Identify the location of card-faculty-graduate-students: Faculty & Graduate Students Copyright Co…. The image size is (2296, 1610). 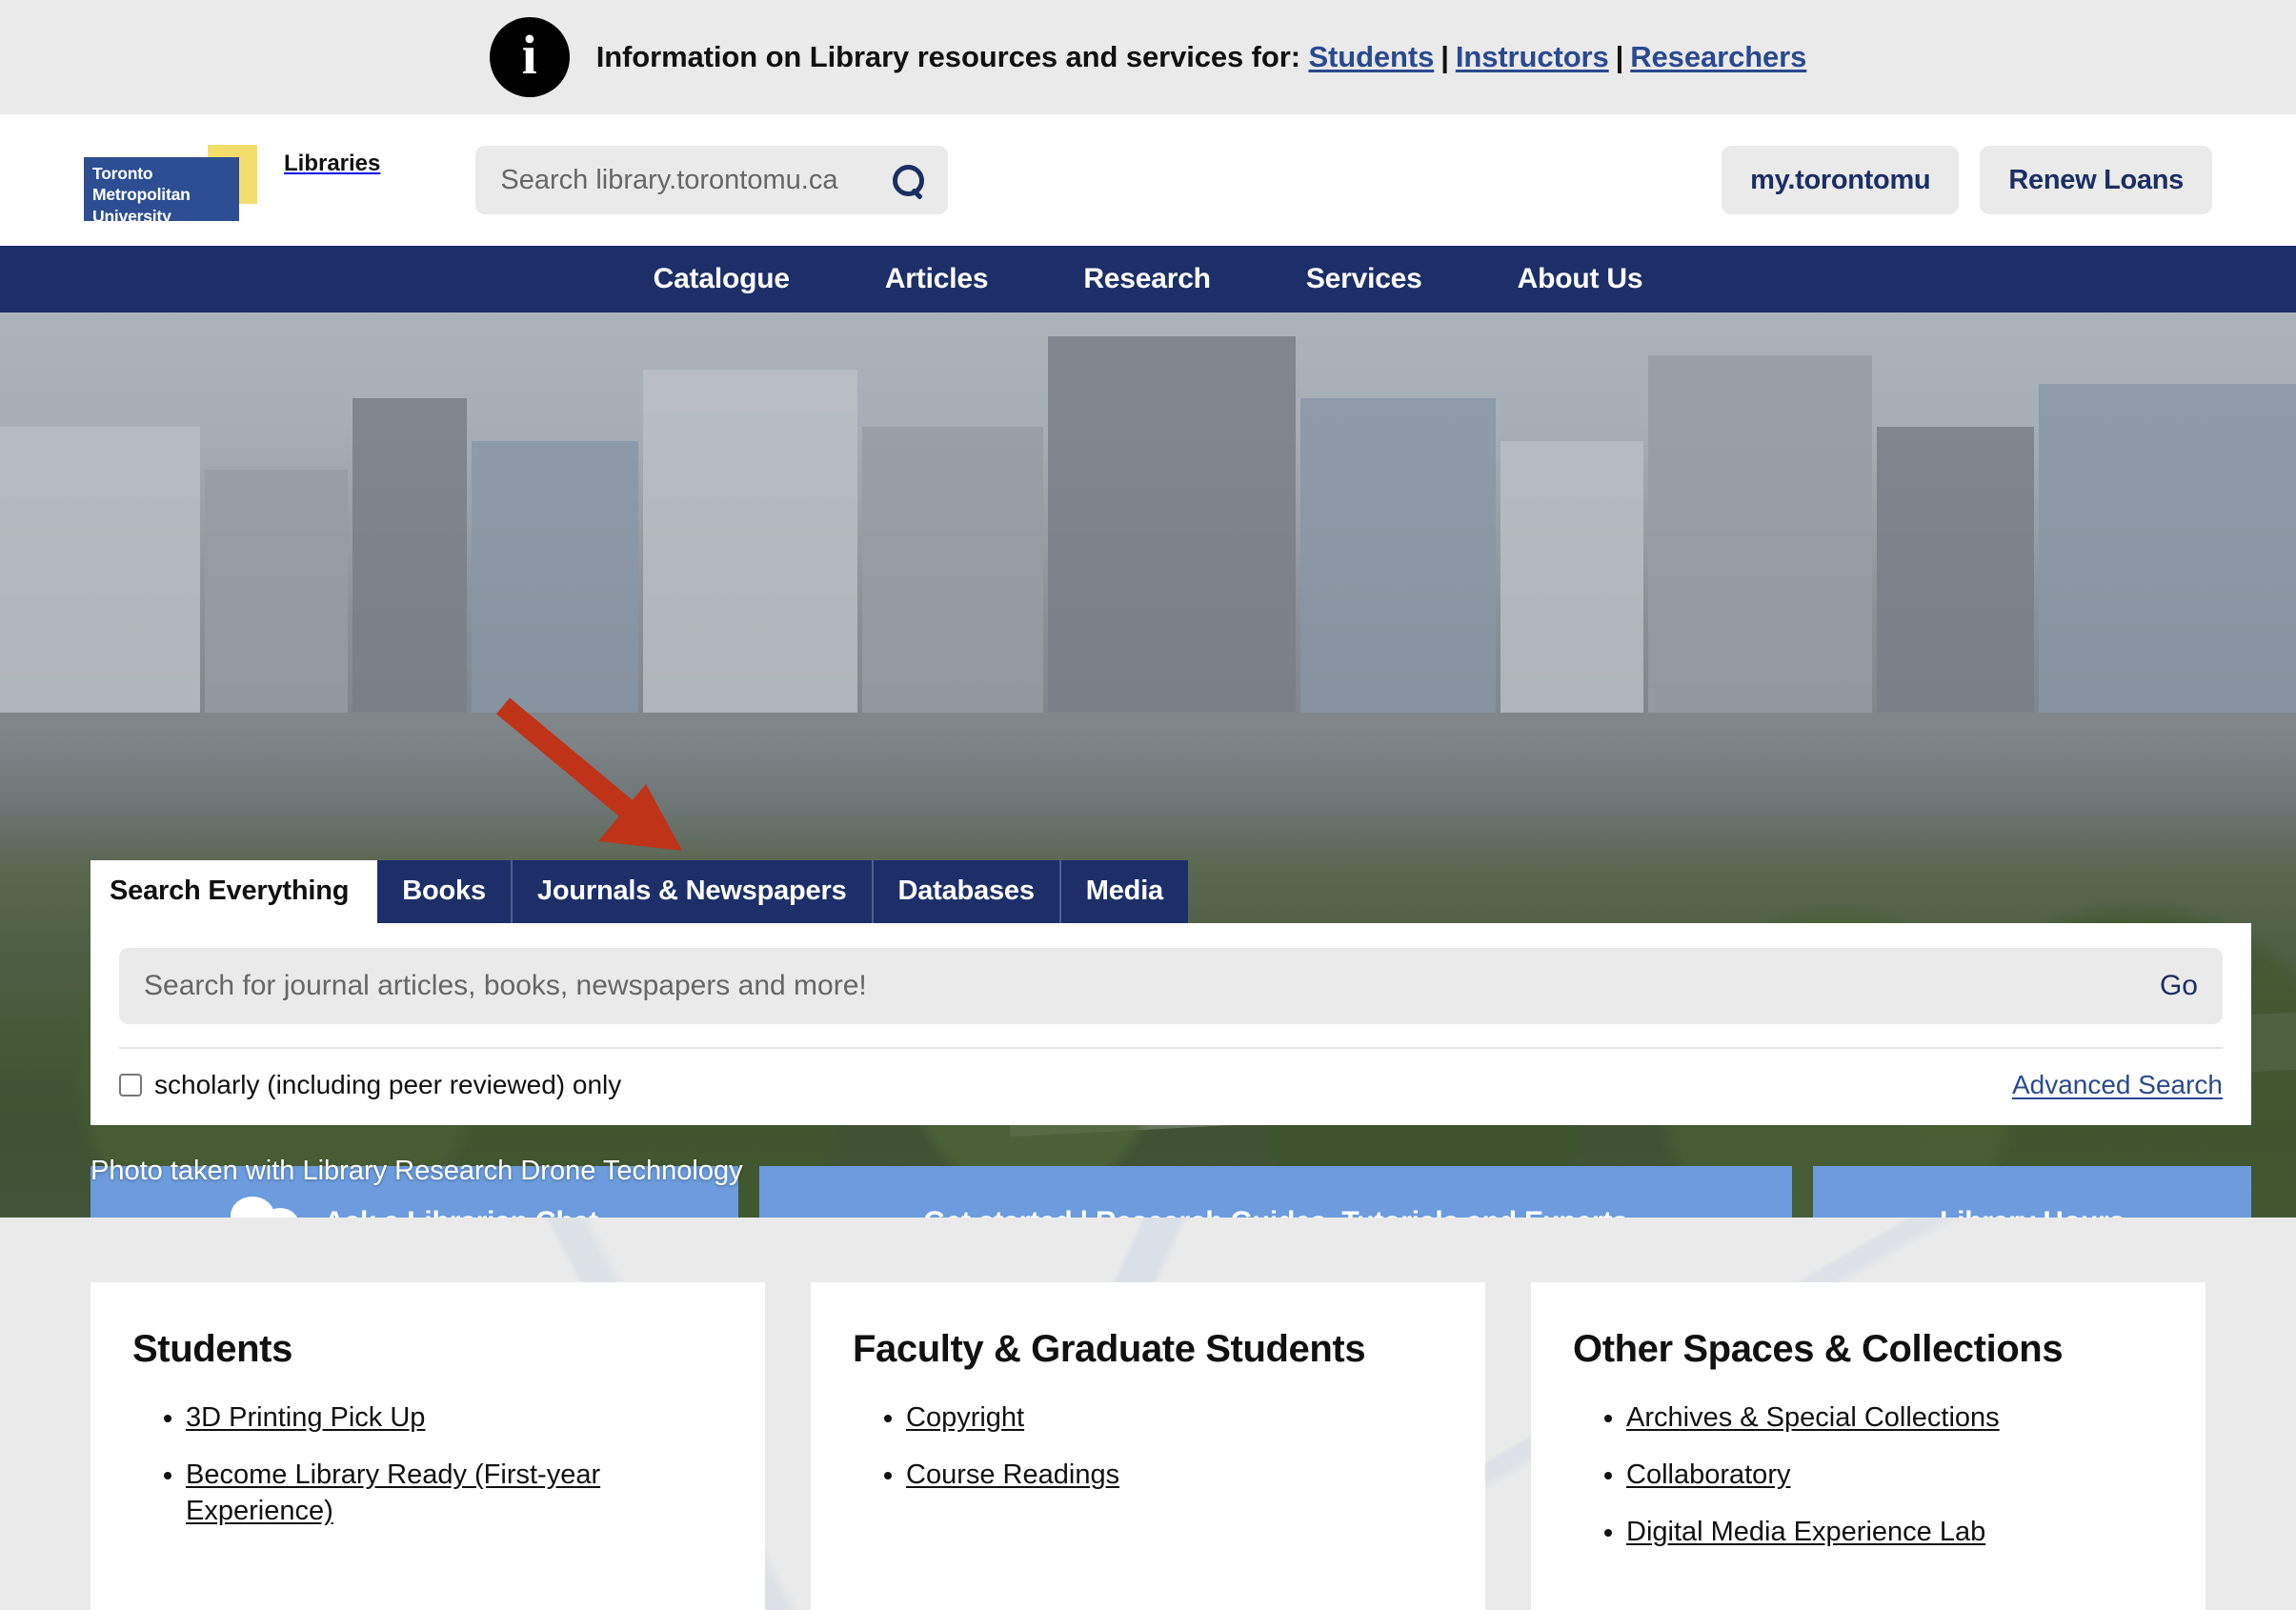
(1148, 1446).